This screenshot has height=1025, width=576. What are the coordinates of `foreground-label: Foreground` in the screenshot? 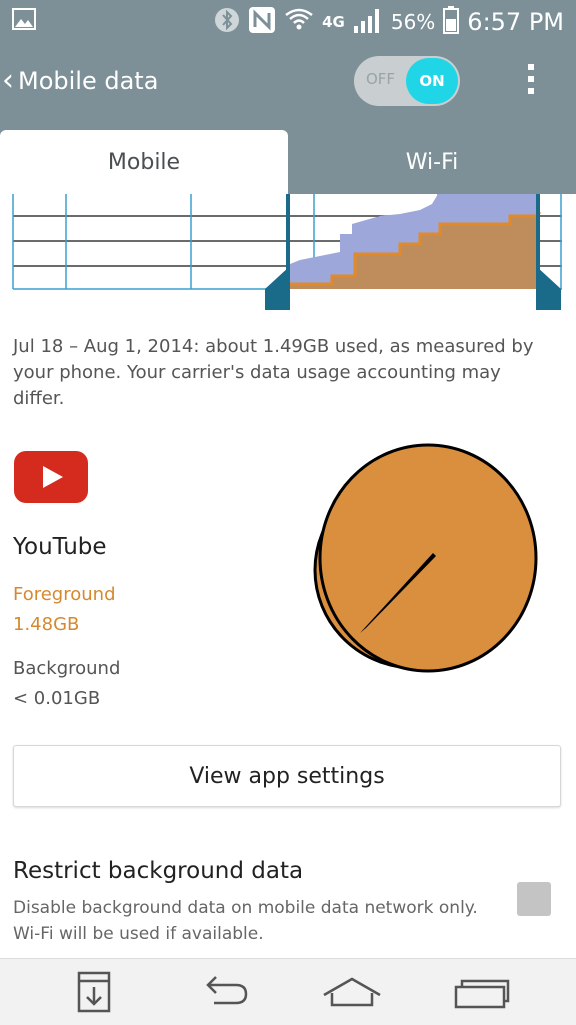 It's located at (64, 594).